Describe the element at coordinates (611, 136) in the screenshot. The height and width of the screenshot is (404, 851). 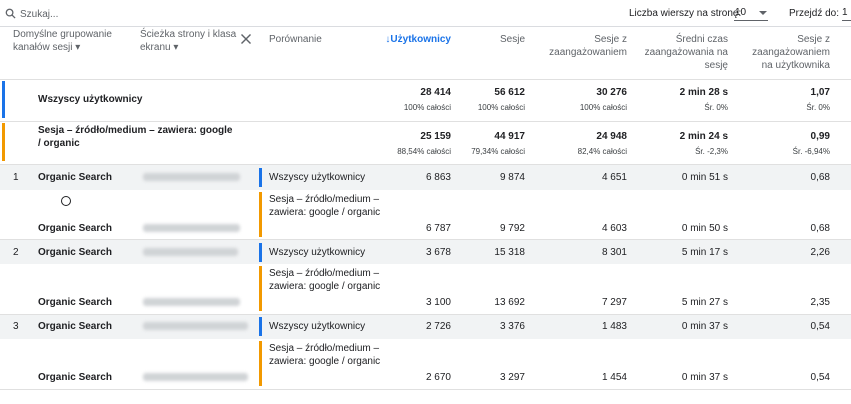
I see `total-engaged: 24 948` at that location.